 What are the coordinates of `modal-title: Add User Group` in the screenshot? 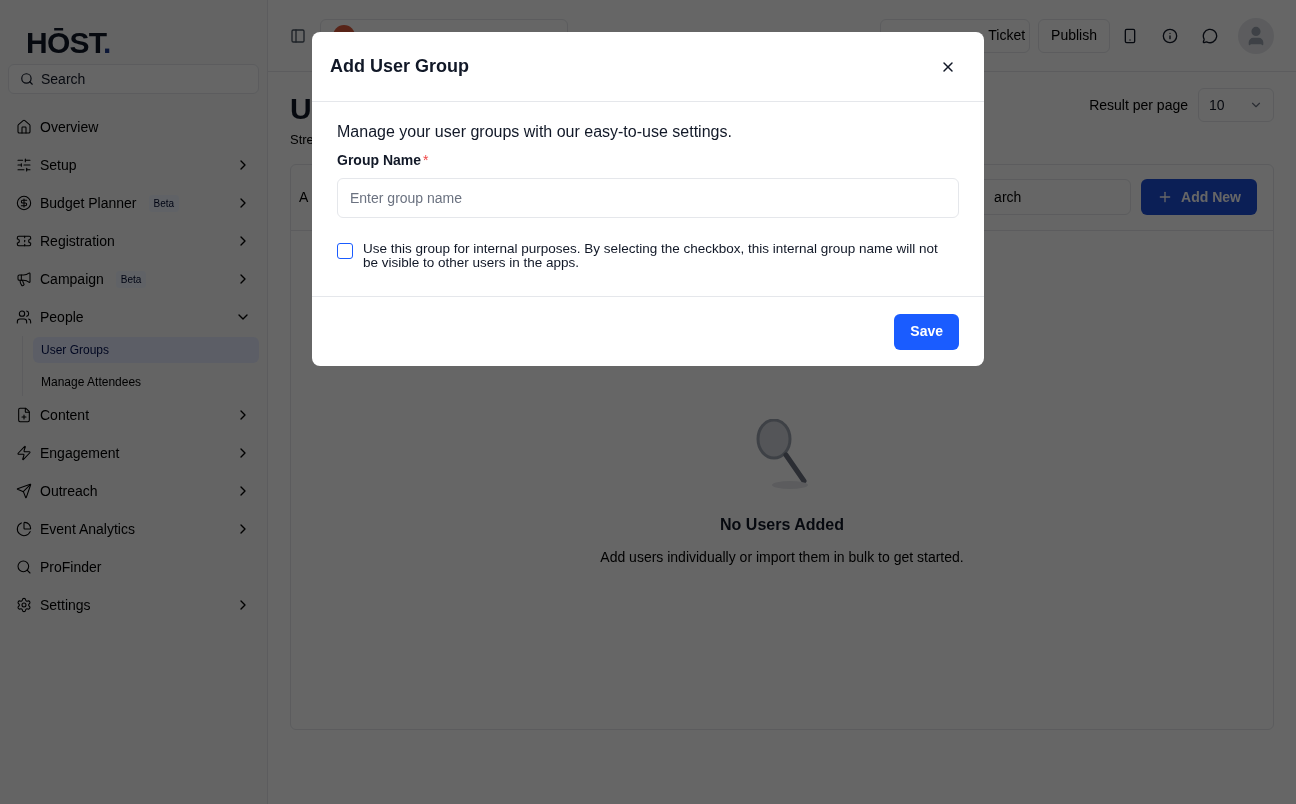 It's located at (399, 66).